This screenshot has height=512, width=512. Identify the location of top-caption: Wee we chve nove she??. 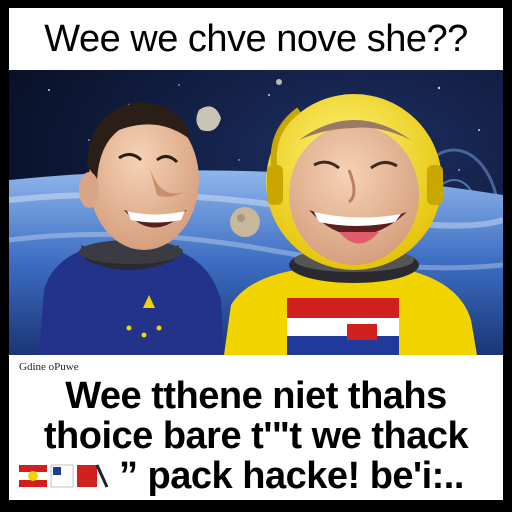
(256, 39).